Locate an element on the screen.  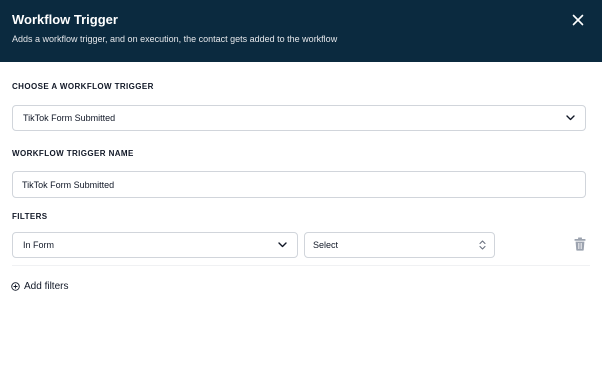
trigger-name-label: WORKFLOW TRIGGER NAME is located at coordinates (73, 153).